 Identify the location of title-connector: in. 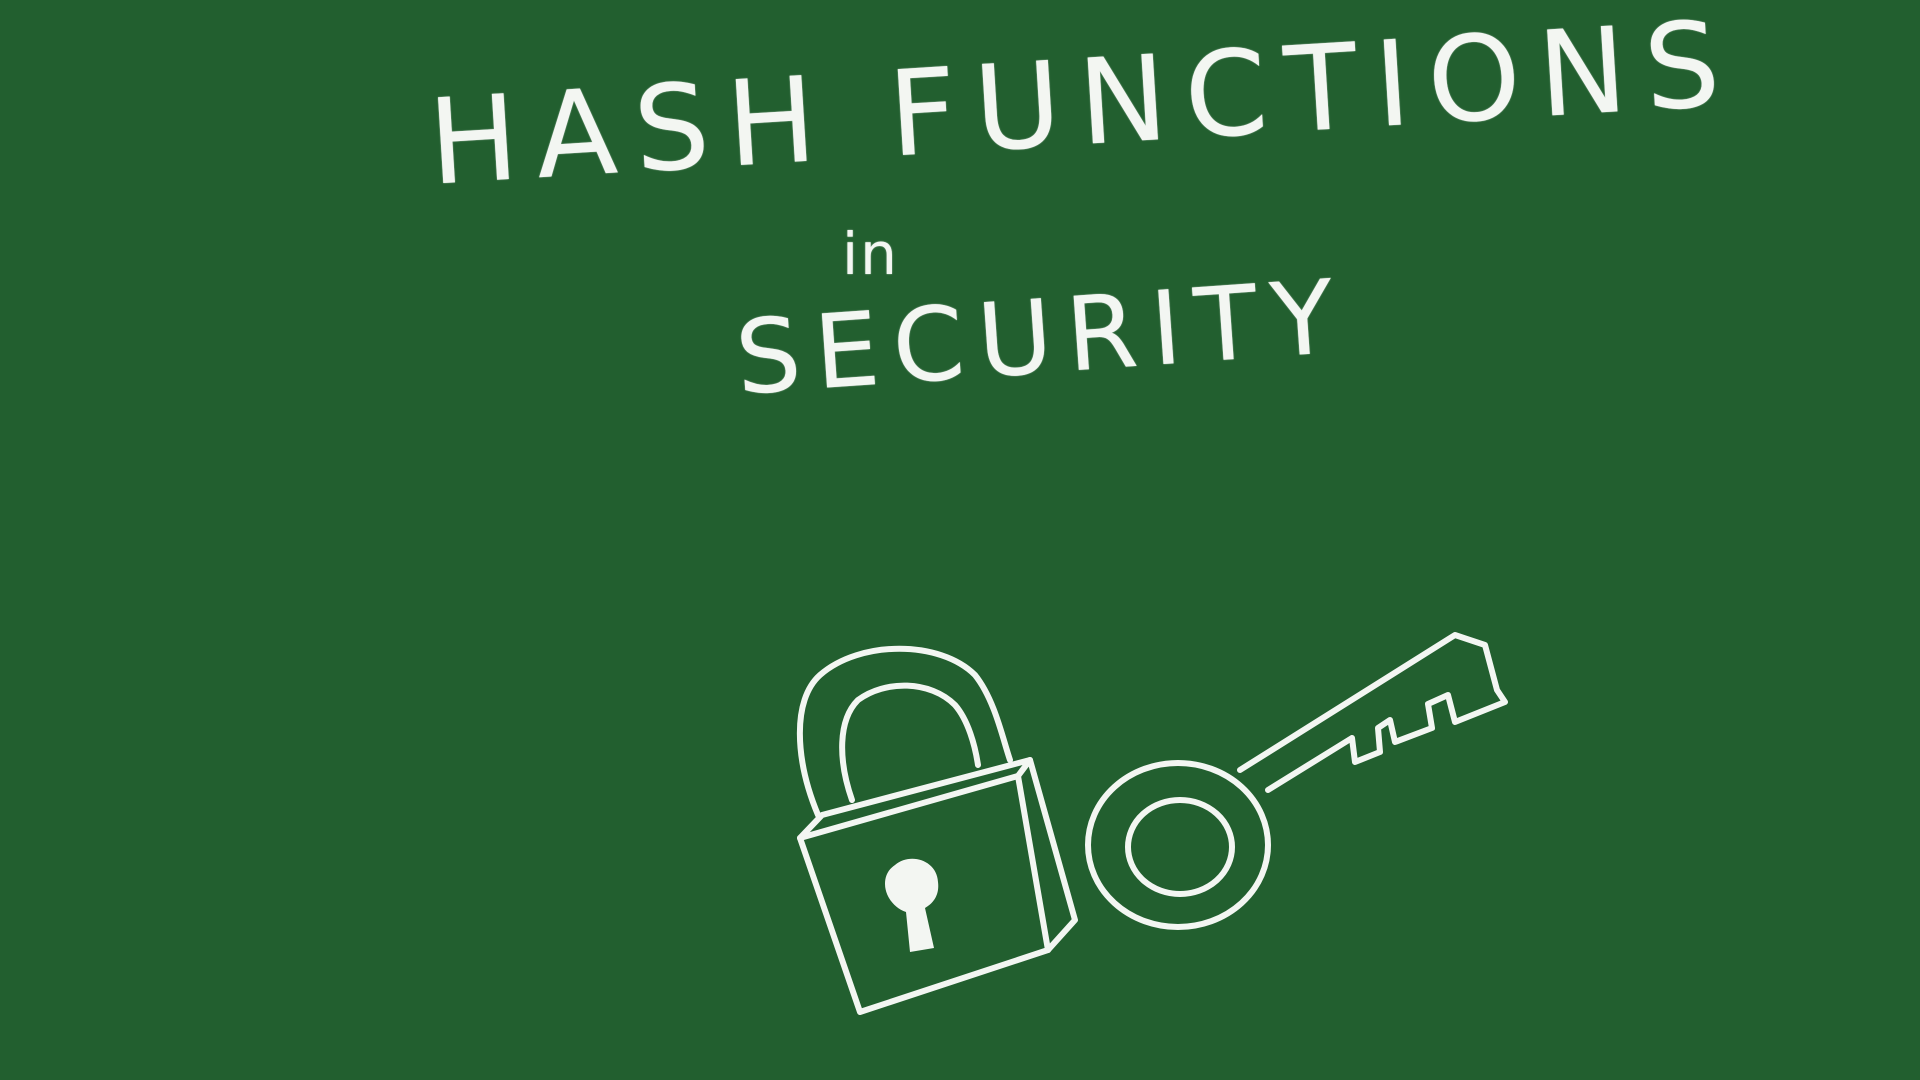
(870, 254).